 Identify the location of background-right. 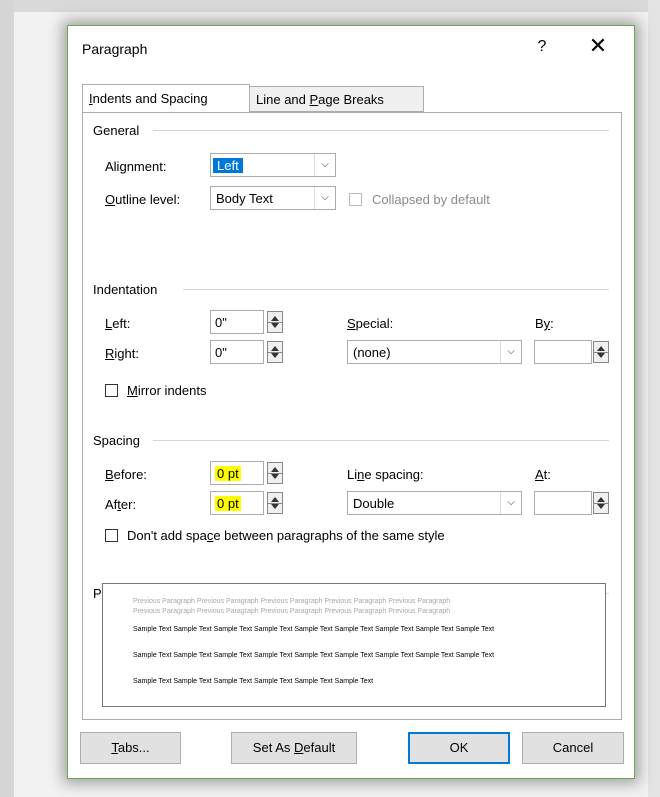
(654, 398).